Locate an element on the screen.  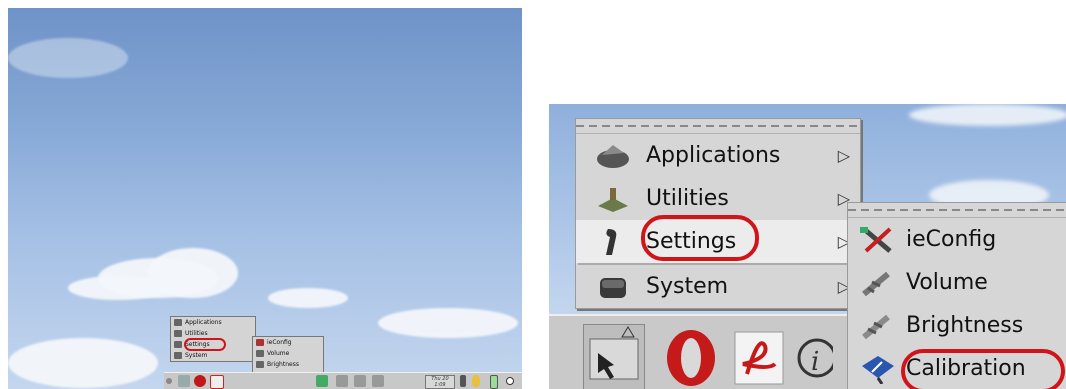
start-menu-item-system: System is located at coordinates (213, 355).